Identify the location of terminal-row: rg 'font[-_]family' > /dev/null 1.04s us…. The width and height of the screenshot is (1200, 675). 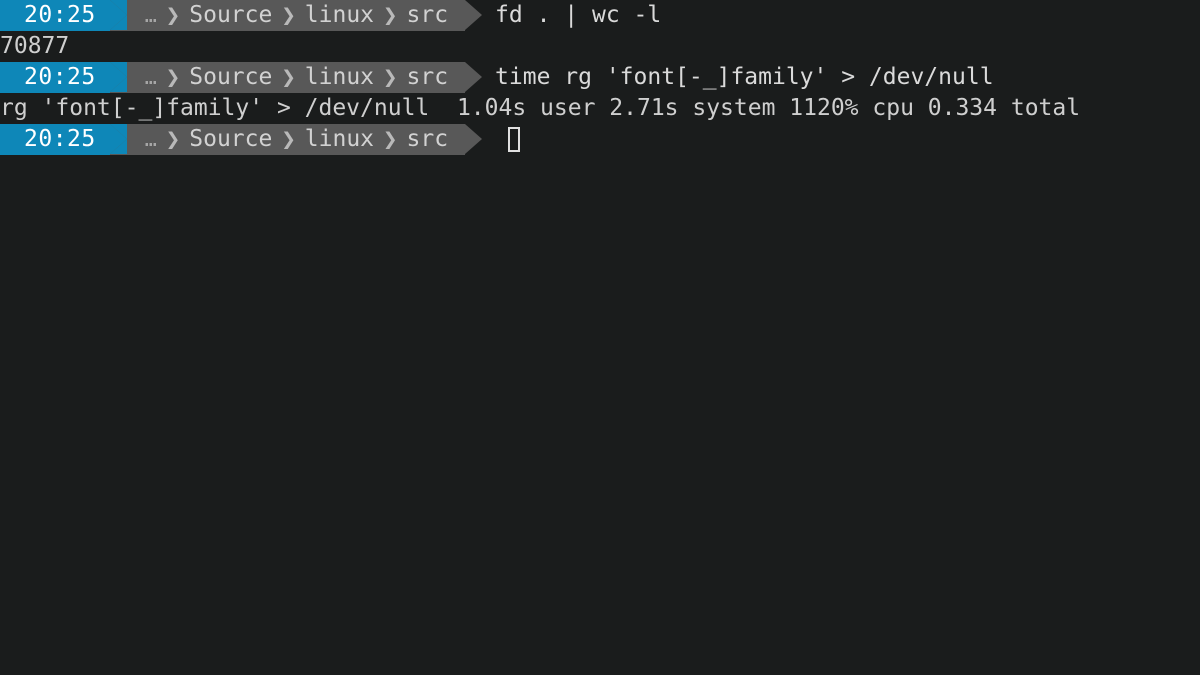
(600, 108).